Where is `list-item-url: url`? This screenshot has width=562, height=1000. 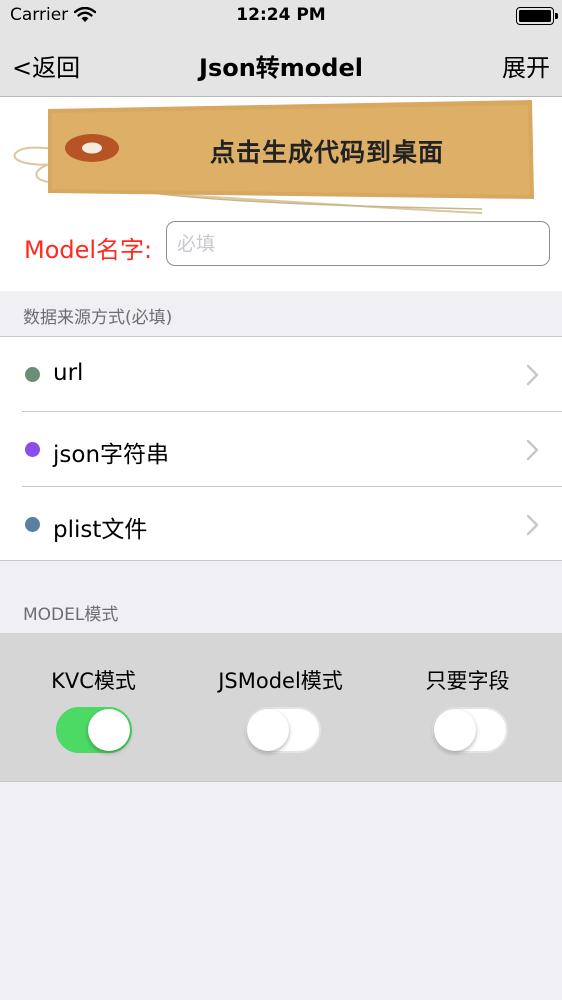 list-item-url: url is located at coordinates (281, 374).